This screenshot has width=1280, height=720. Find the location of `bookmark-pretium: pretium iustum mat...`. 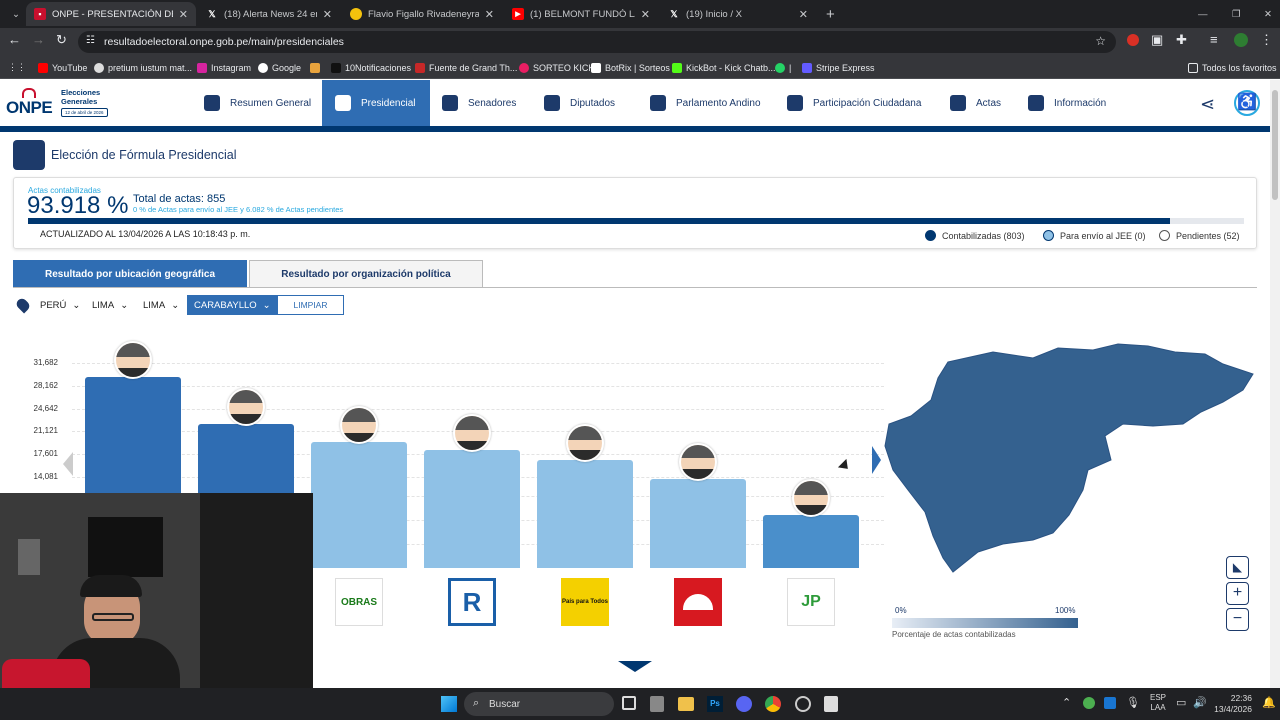

bookmark-pretium: pretium iustum mat... is located at coordinates (143, 67).